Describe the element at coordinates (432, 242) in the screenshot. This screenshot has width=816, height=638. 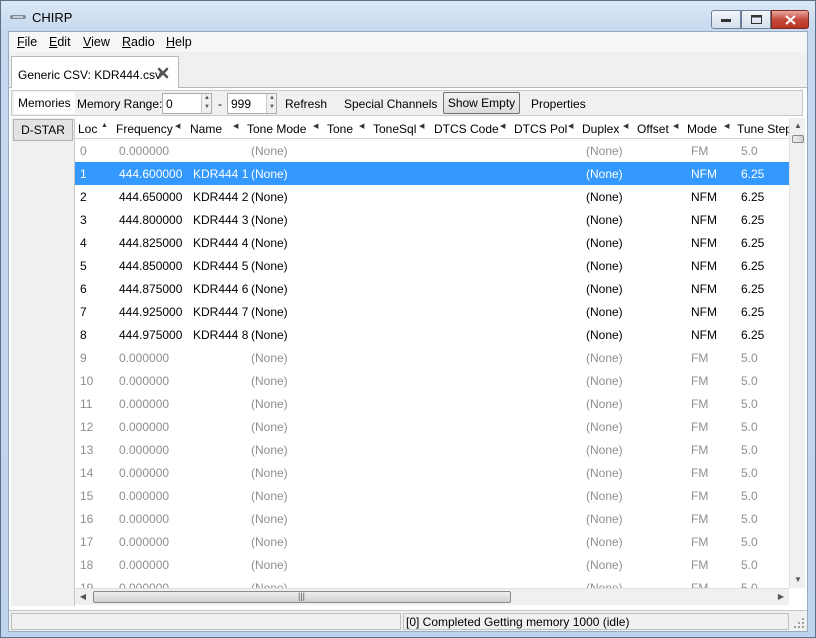
I see `table-row: 4 444.825000 KDR444 4 (None) (None) NFM 6.25` at that location.